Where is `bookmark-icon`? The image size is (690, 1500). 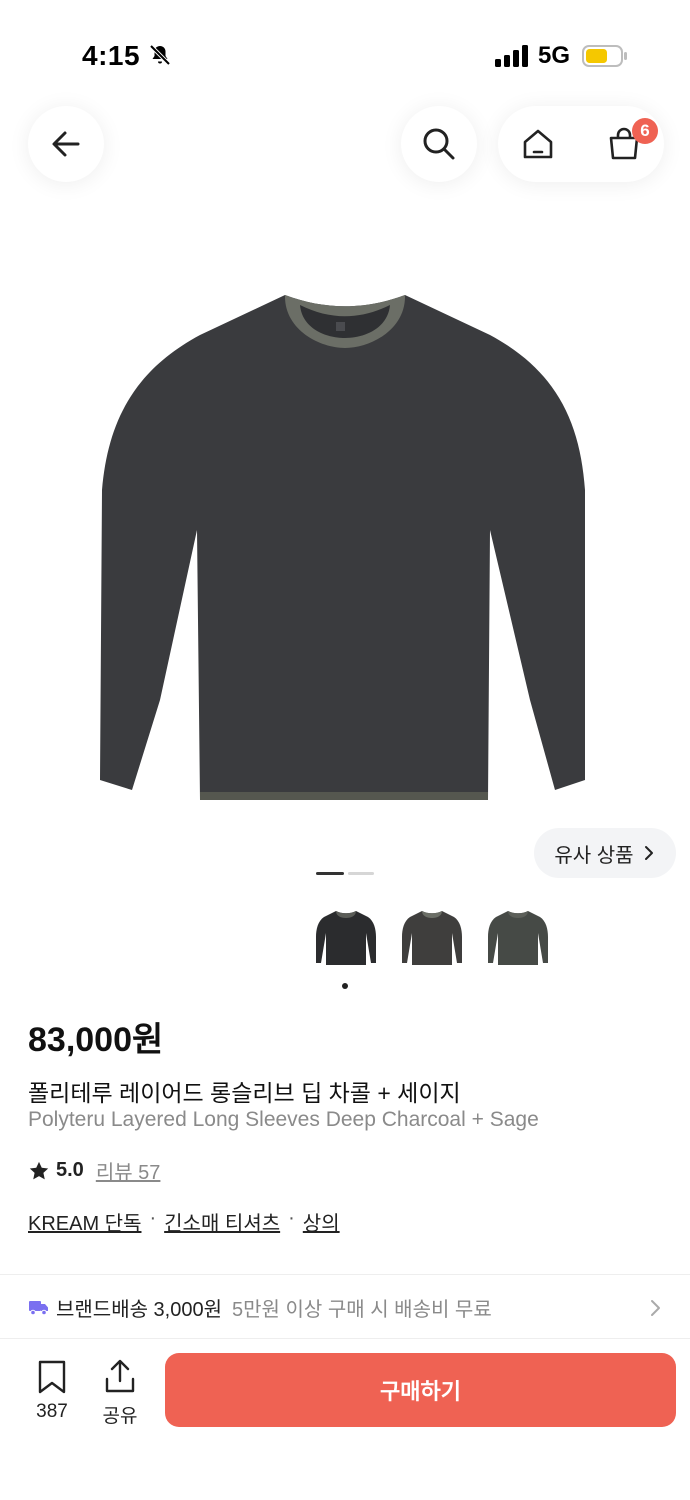 bookmark-icon is located at coordinates (52, 1377).